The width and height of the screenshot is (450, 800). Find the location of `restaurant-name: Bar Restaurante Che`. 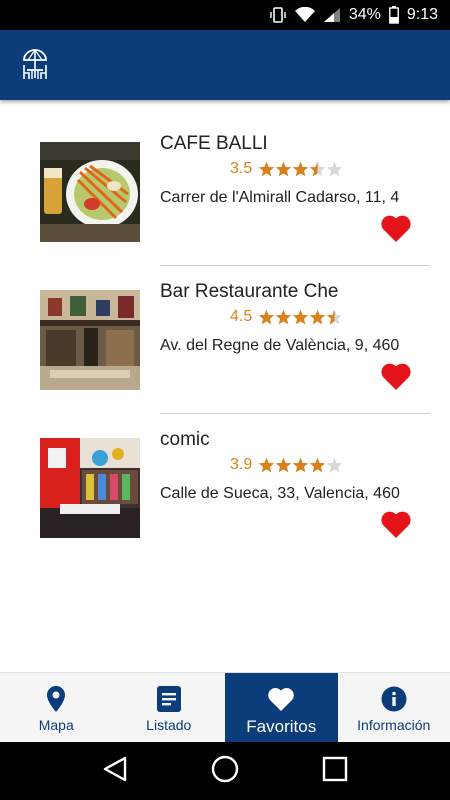

restaurant-name: Bar Restaurante Che is located at coordinates (249, 291).